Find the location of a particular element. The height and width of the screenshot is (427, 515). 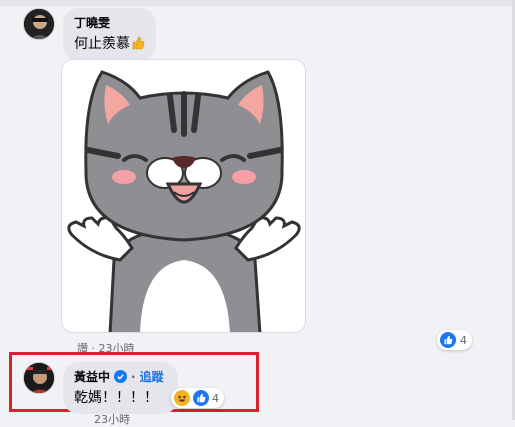

comment-item: 黃益中 · 追蹤 乾媽！！！！ is located at coordinates (100, 388).